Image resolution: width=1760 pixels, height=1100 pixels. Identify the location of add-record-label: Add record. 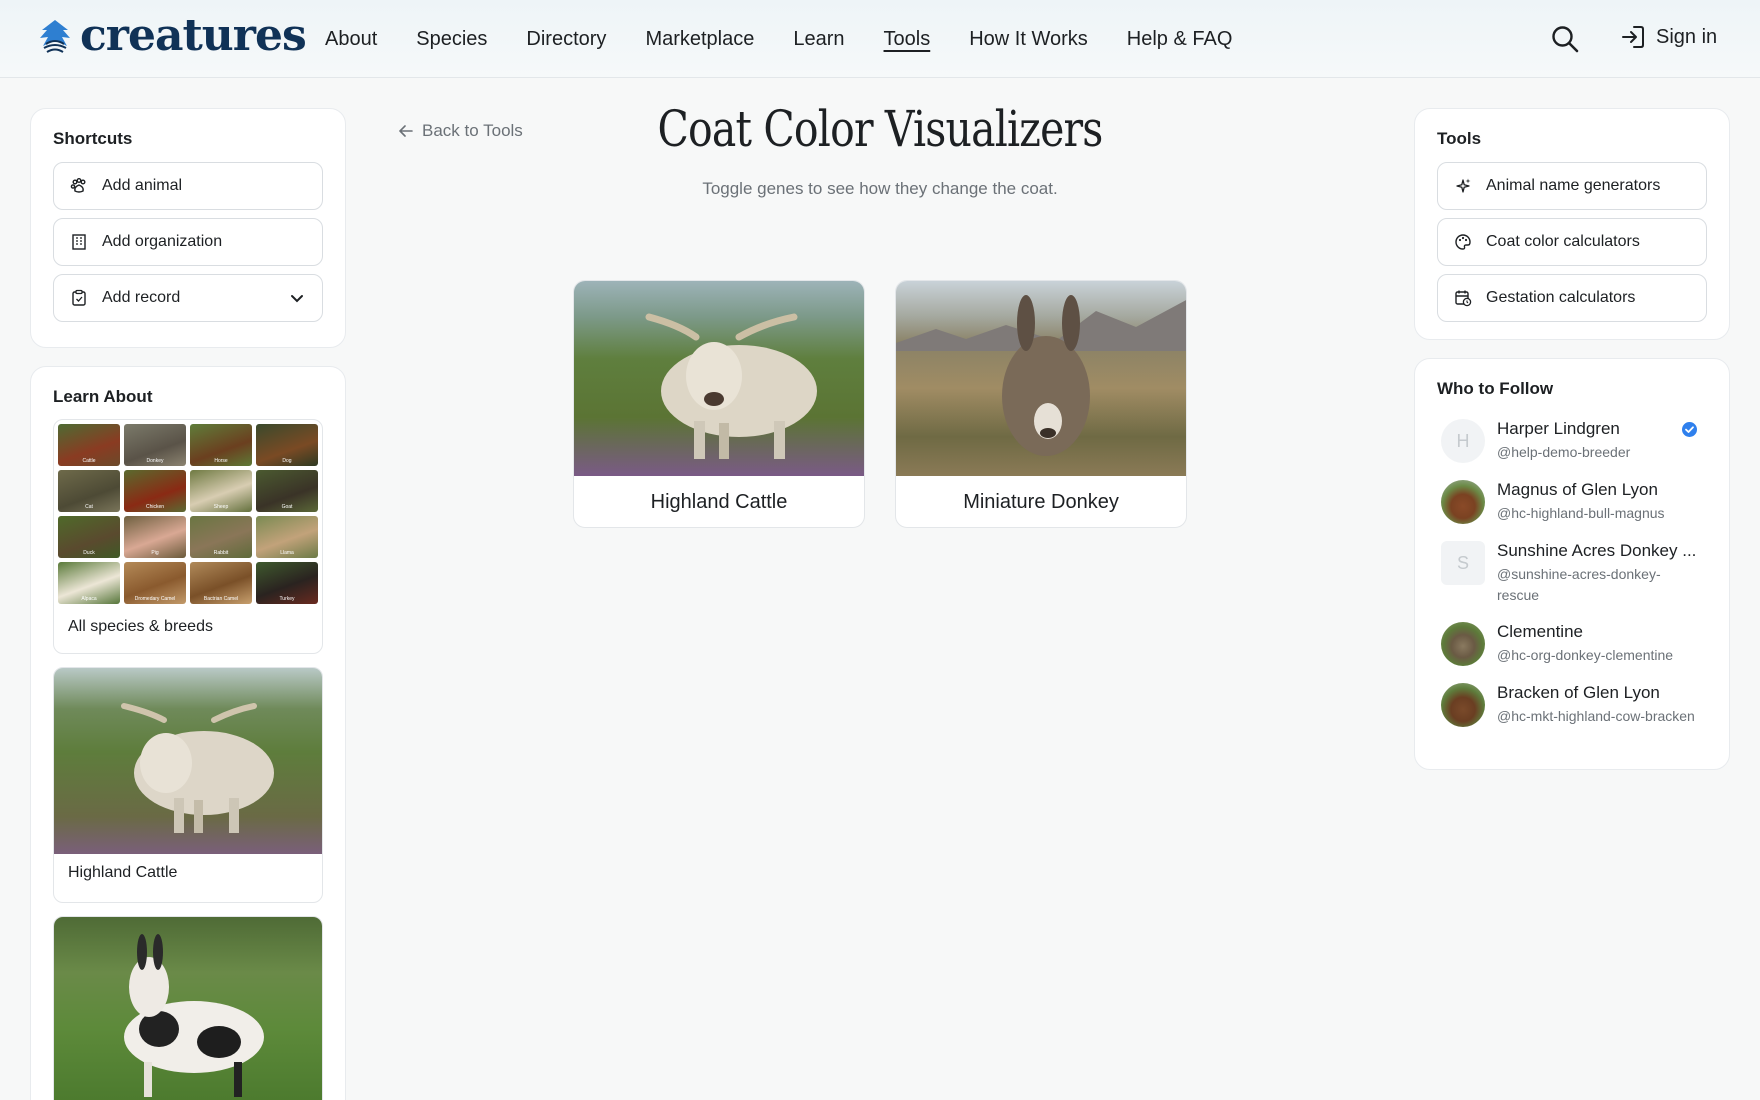
(141, 297).